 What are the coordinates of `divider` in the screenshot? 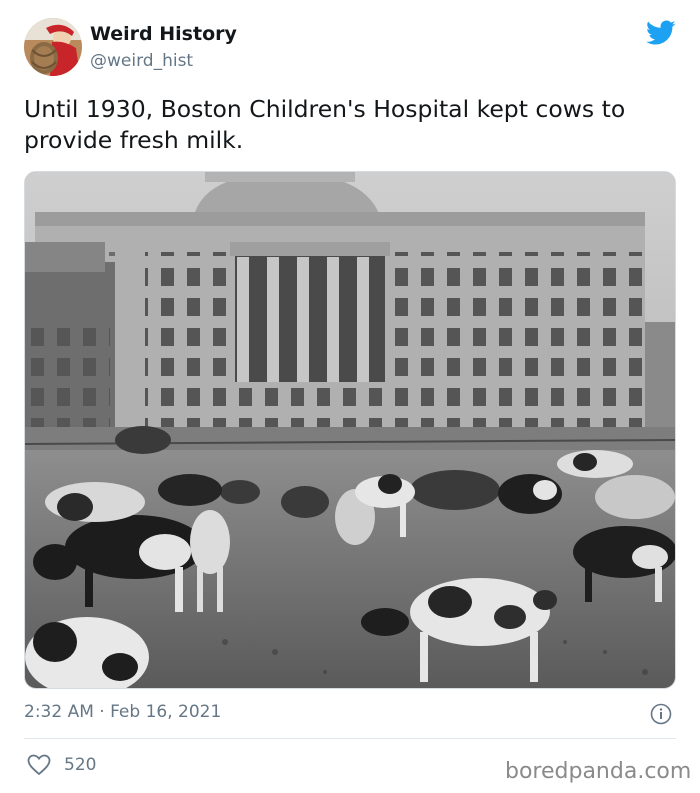 It's located at (350, 738).